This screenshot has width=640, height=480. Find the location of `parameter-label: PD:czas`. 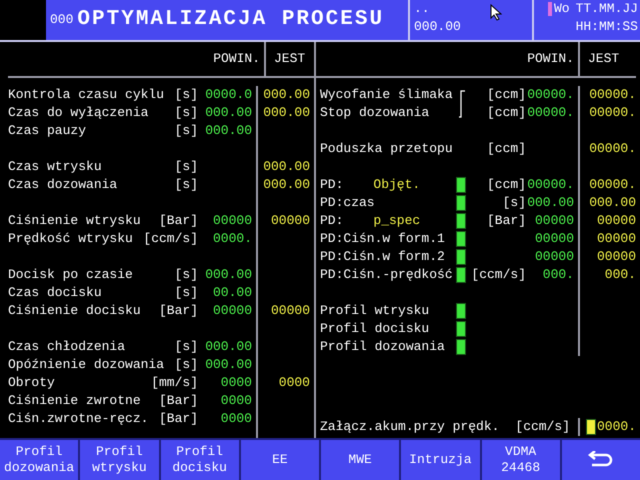

parameter-label: PD:czas is located at coordinates (347, 203).